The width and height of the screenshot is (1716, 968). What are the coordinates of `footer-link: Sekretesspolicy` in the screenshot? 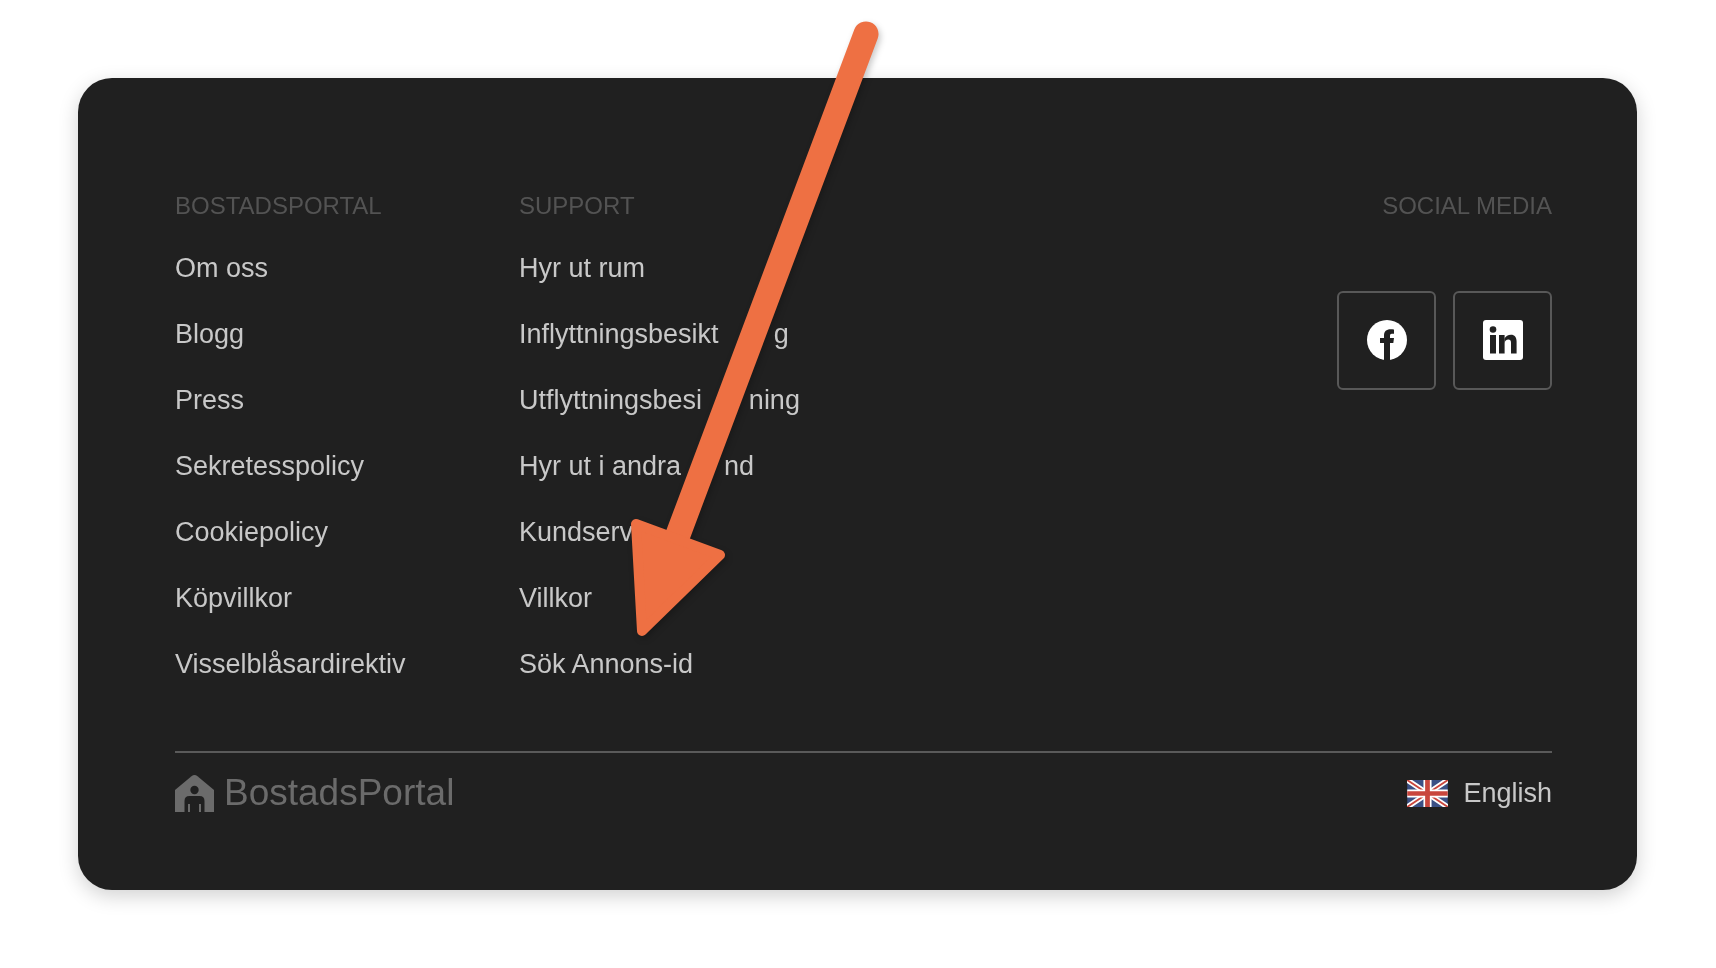 It's located at (270, 466).